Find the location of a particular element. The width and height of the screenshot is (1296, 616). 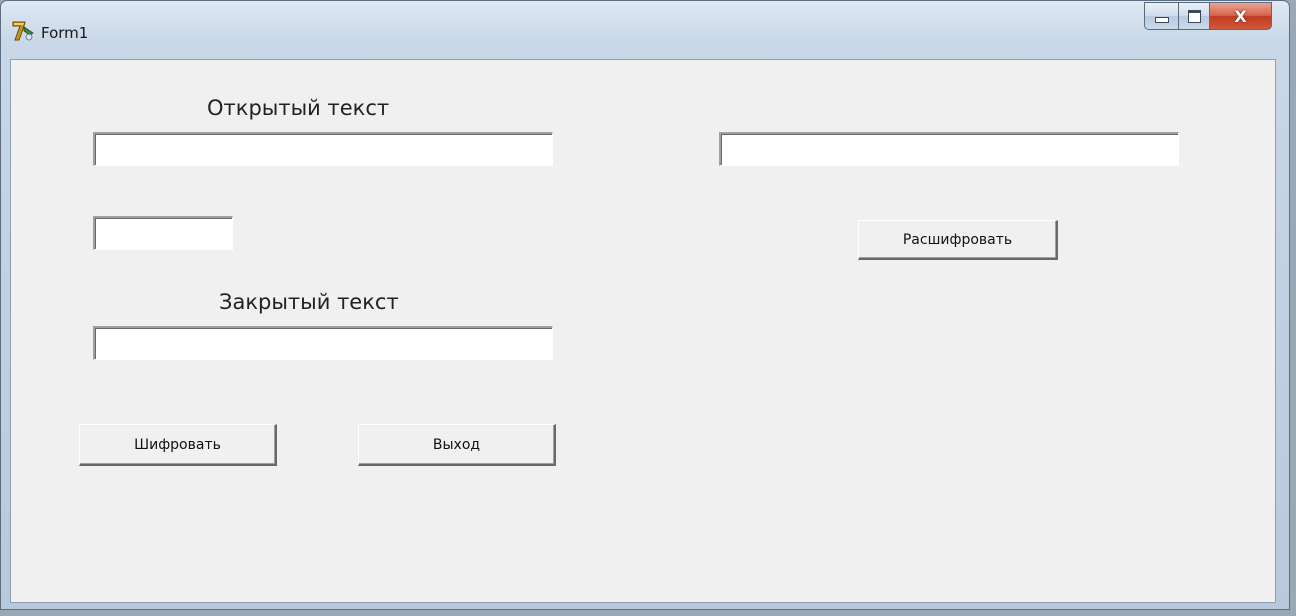

decrypt-button: Расшифровать is located at coordinates (958, 240).